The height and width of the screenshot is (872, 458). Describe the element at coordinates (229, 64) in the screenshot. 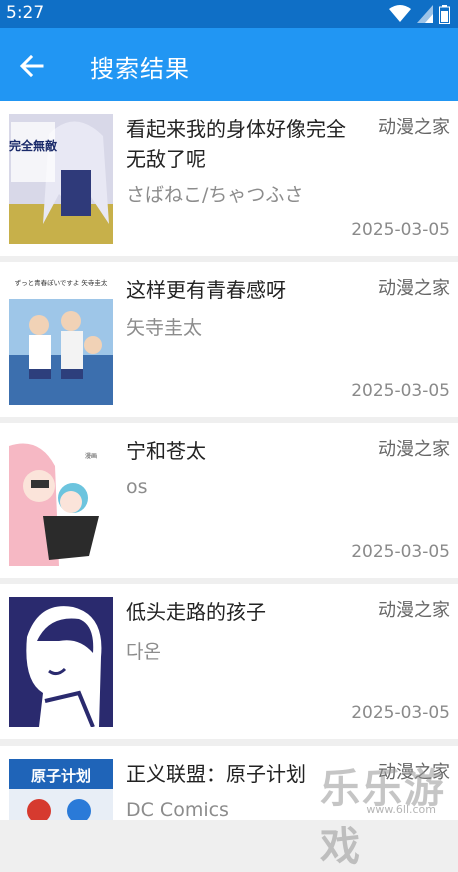

I see `app-bar: 搜索结果` at that location.